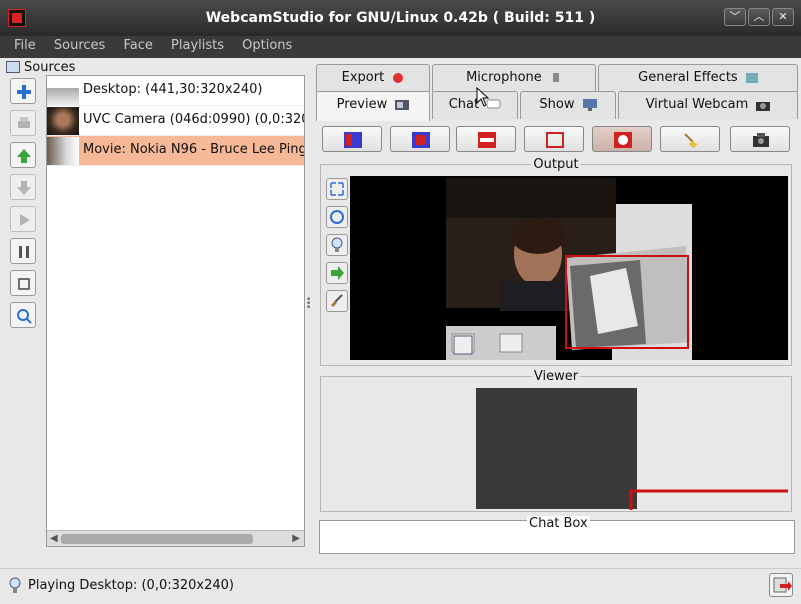 The width and height of the screenshot is (801, 604). I want to click on list-item: Desktop: (441,30:320x240), so click(175, 91).